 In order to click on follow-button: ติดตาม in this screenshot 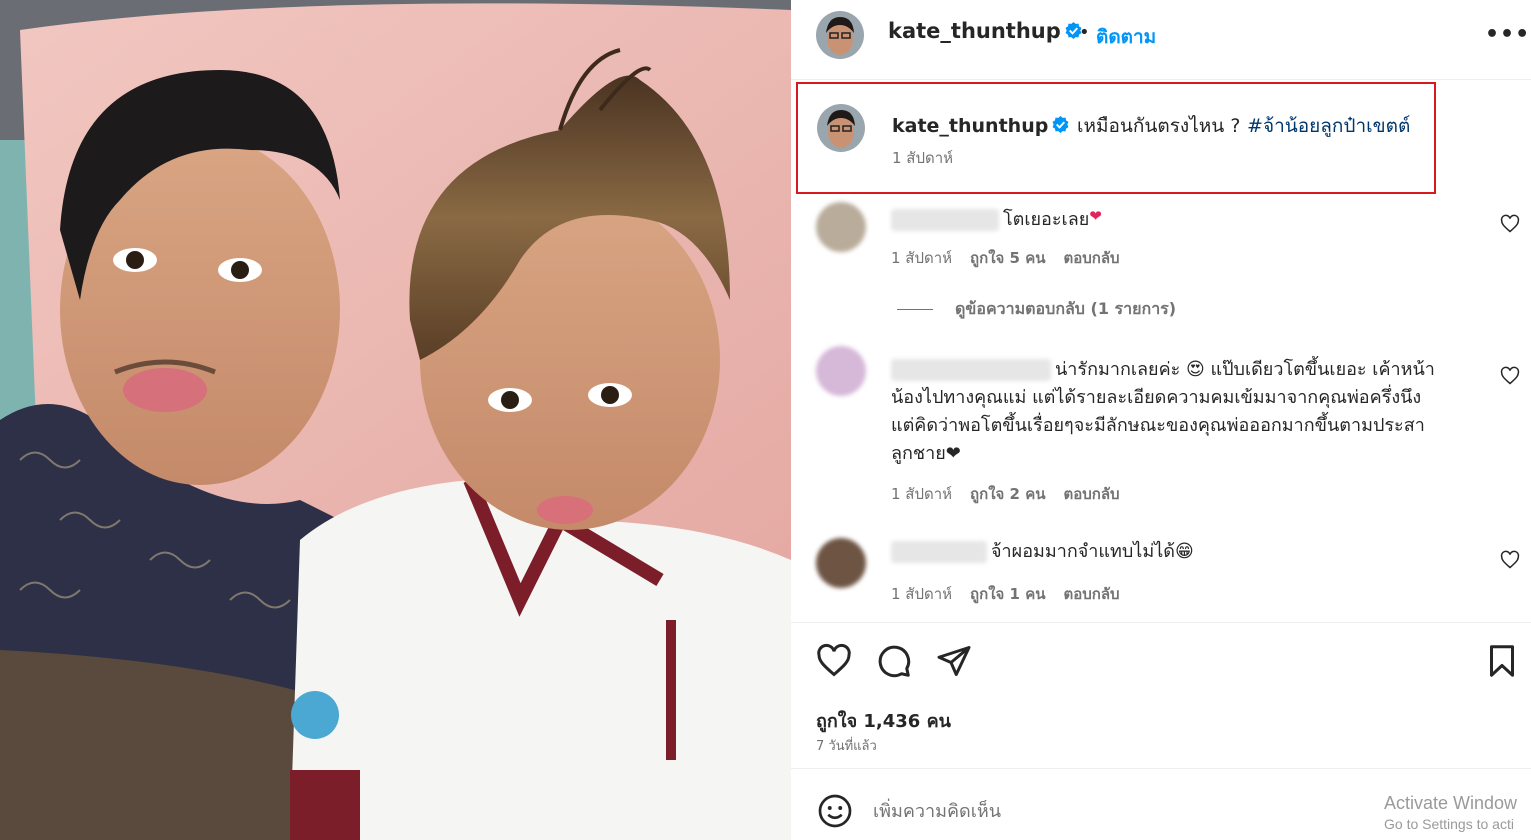, I will do `click(1126, 37)`.